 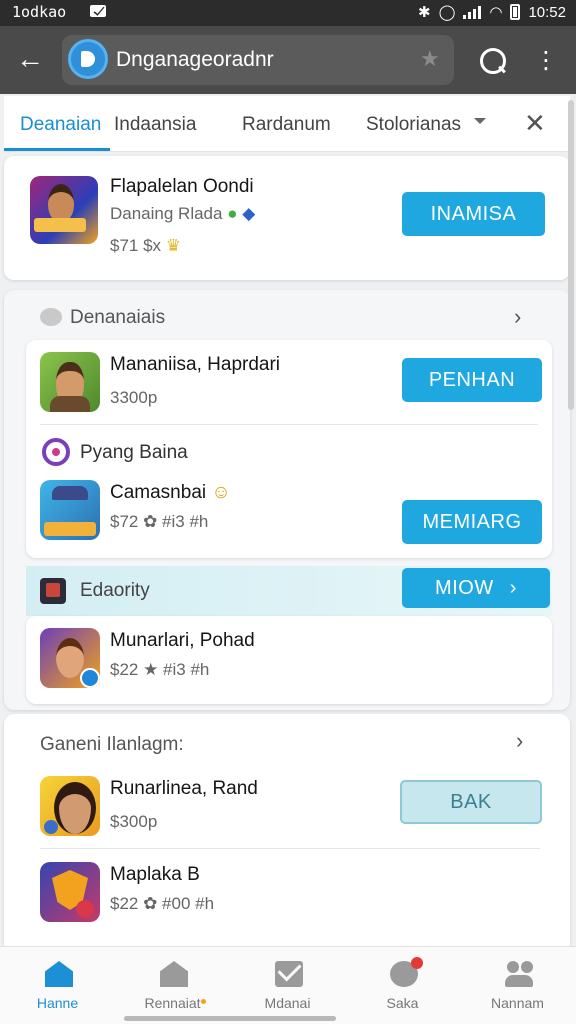 What do you see at coordinates (98, 11) in the screenshot?
I see `mail-notification-icon` at bounding box center [98, 11].